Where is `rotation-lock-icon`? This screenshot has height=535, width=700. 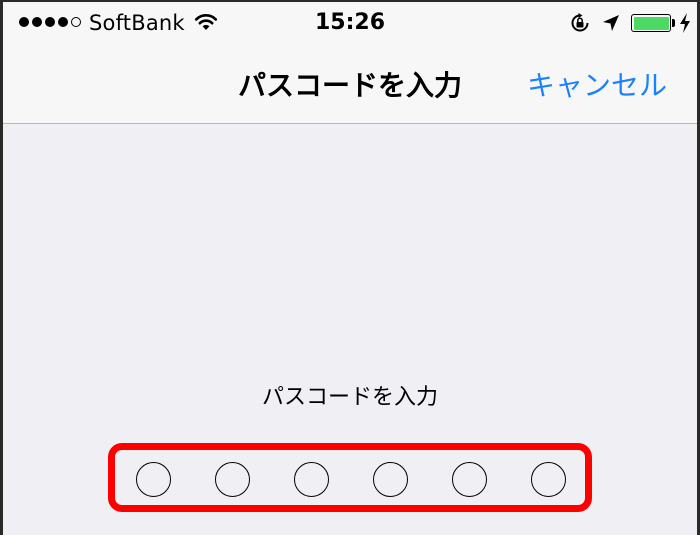 rotation-lock-icon is located at coordinates (580, 22).